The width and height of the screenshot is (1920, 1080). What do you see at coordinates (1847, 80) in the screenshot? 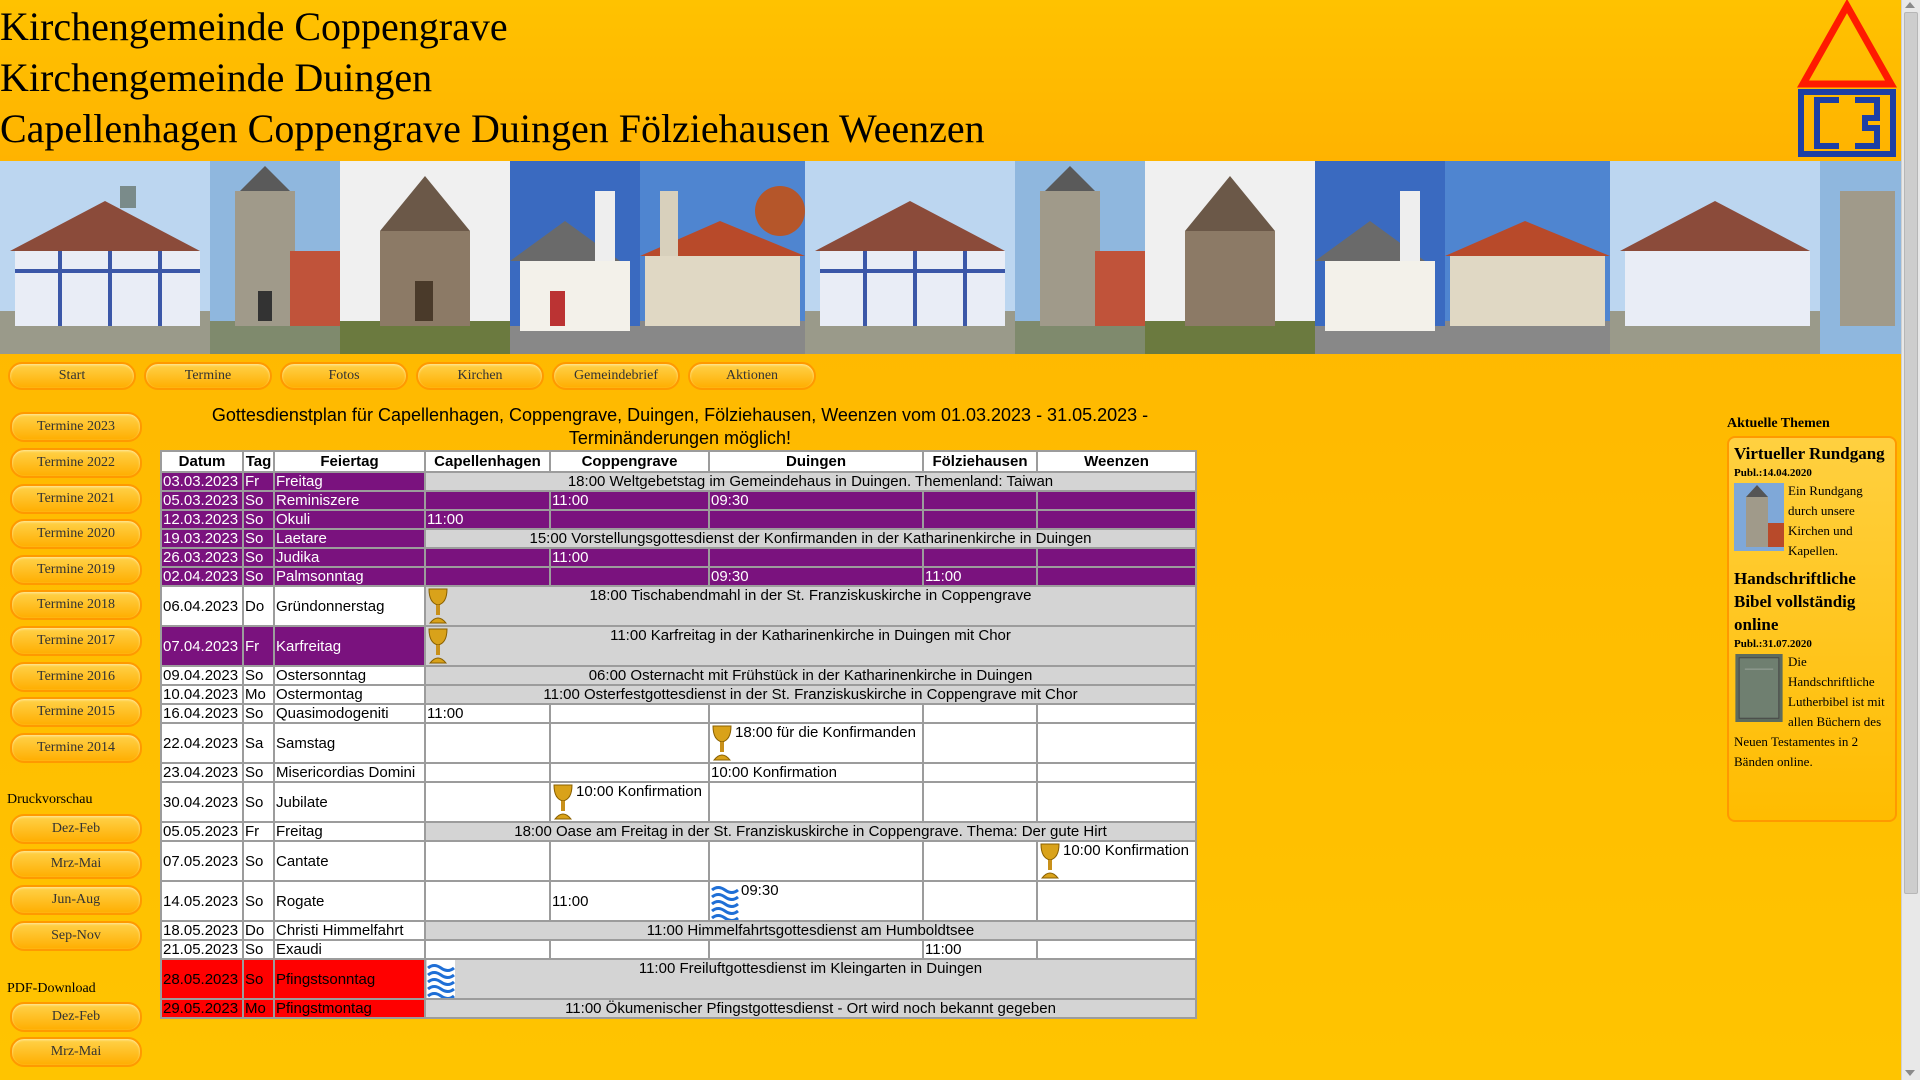
I see `church-logo-icon` at bounding box center [1847, 80].